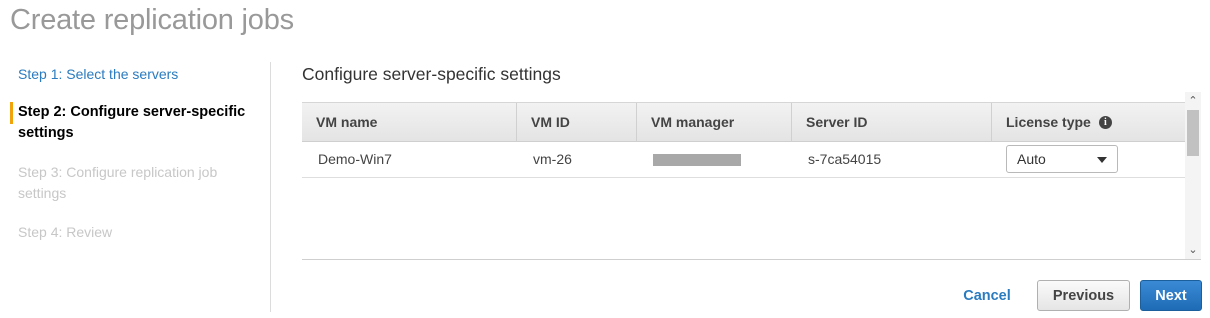 Image resolution: width=1210 pixels, height=318 pixels. Describe the element at coordinates (1048, 122) in the screenshot. I see `license-type-label: License type` at that location.